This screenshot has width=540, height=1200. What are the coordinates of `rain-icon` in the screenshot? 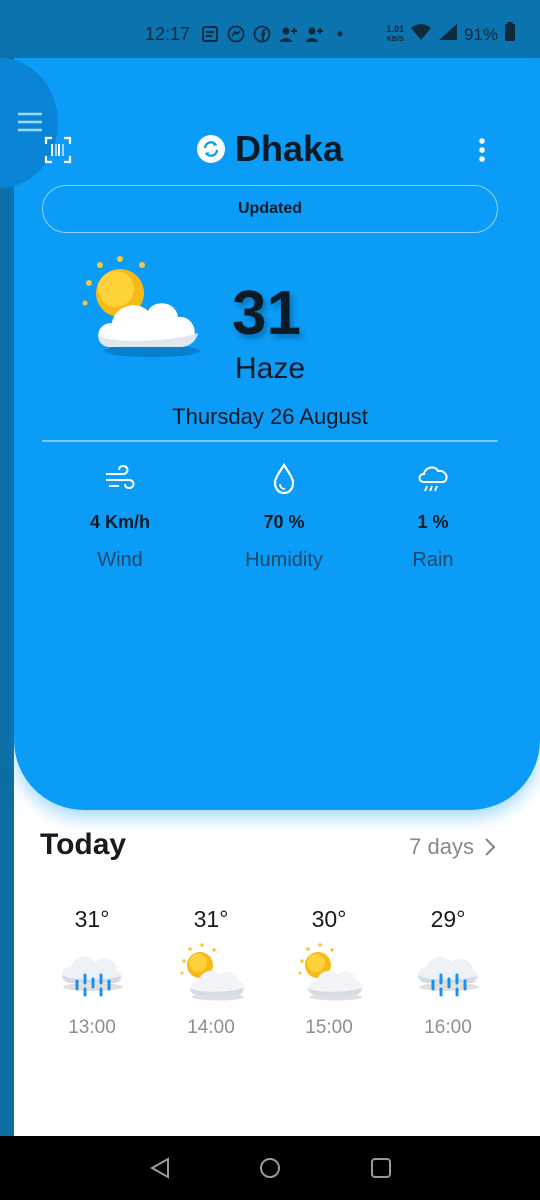 It's located at (433, 479).